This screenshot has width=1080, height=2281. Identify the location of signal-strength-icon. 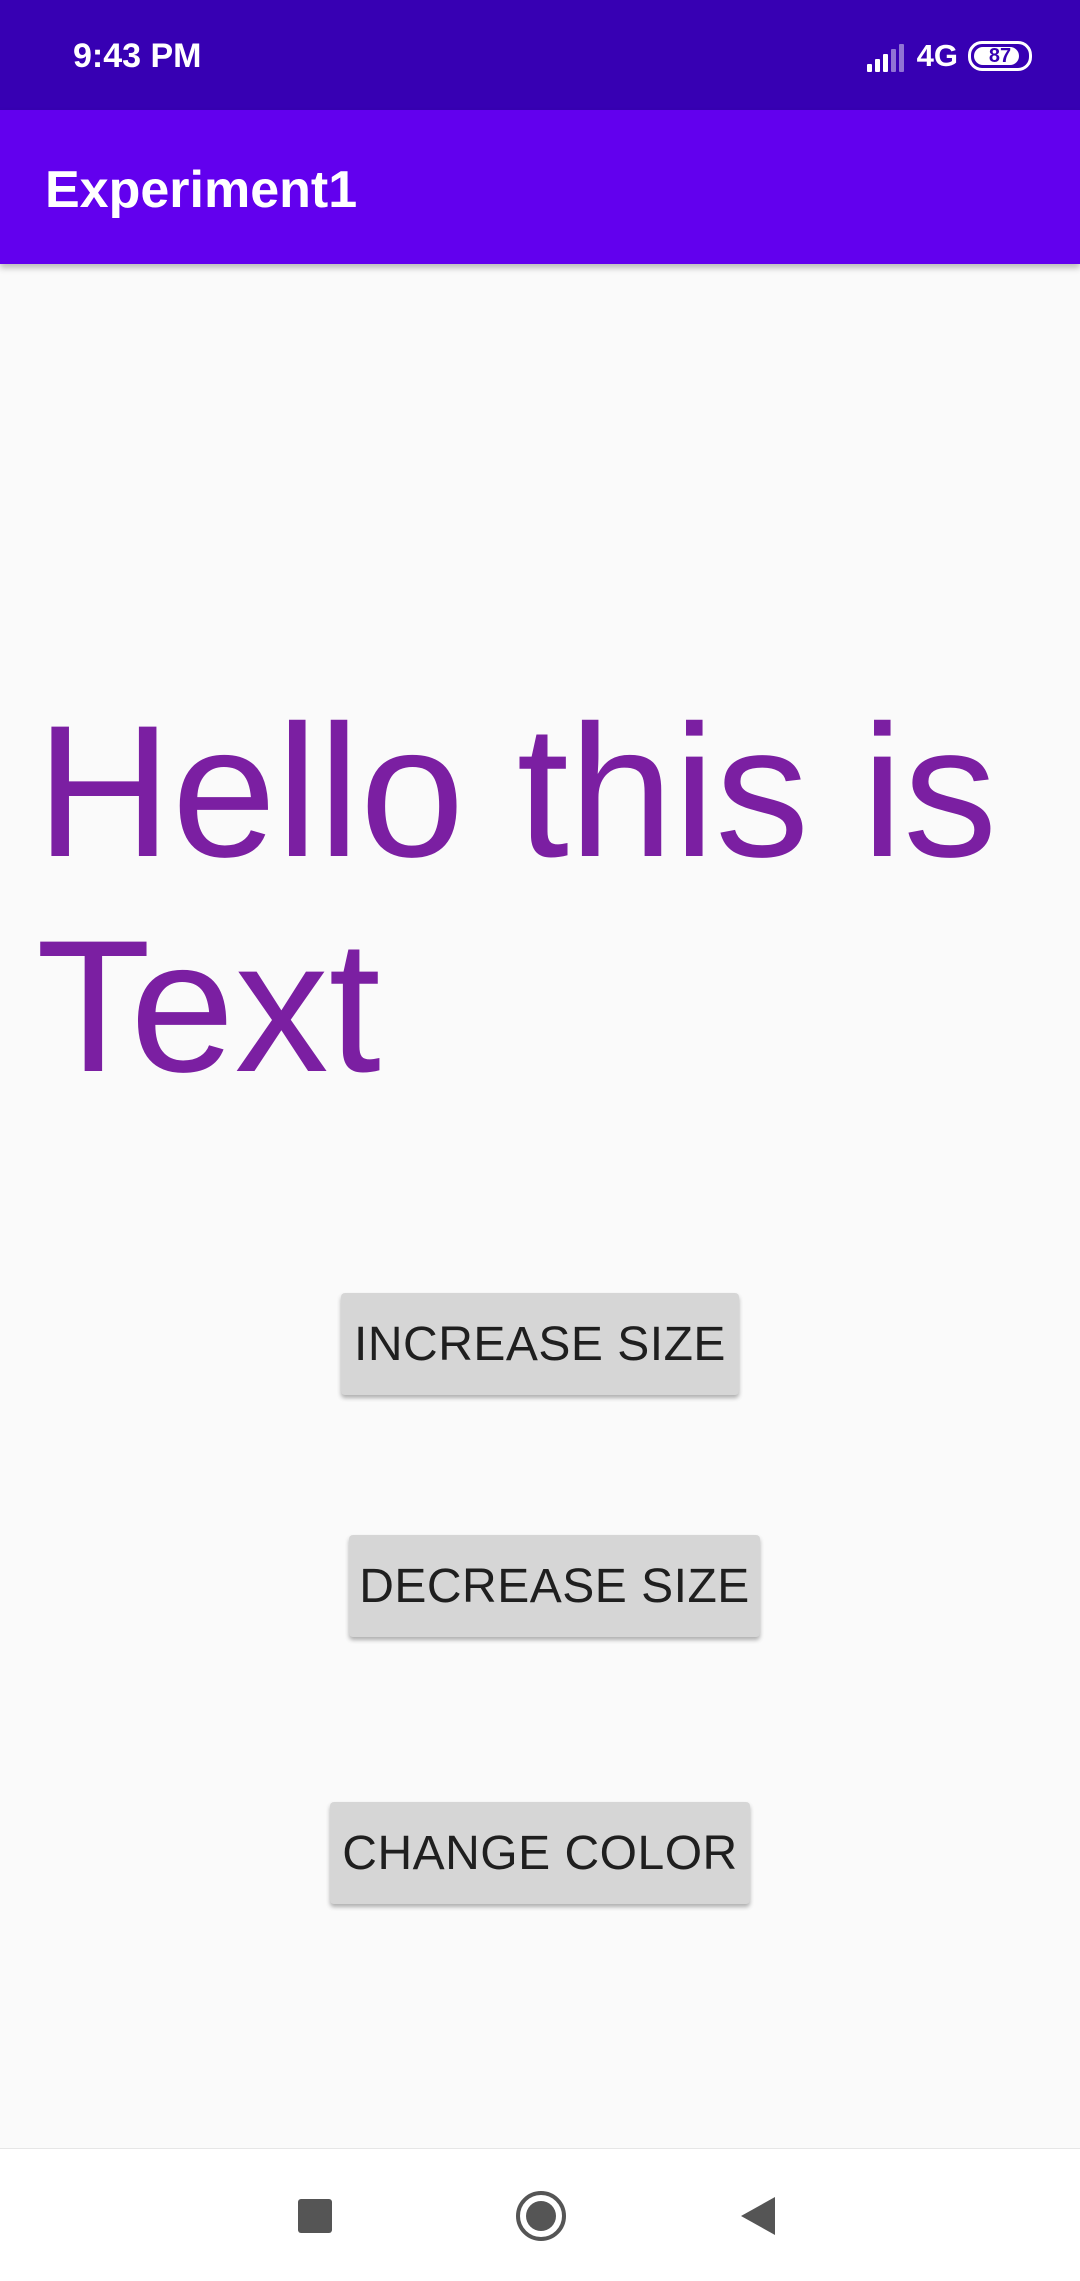
(886, 56).